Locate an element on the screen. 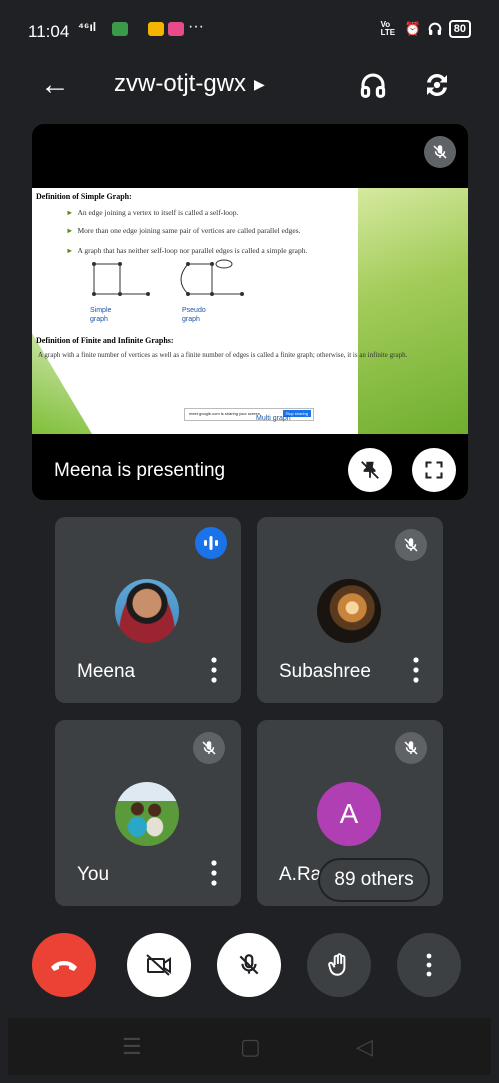 Image resolution: width=499 pixels, height=1083 pixels. audio-bars-icon is located at coordinates (211, 543).